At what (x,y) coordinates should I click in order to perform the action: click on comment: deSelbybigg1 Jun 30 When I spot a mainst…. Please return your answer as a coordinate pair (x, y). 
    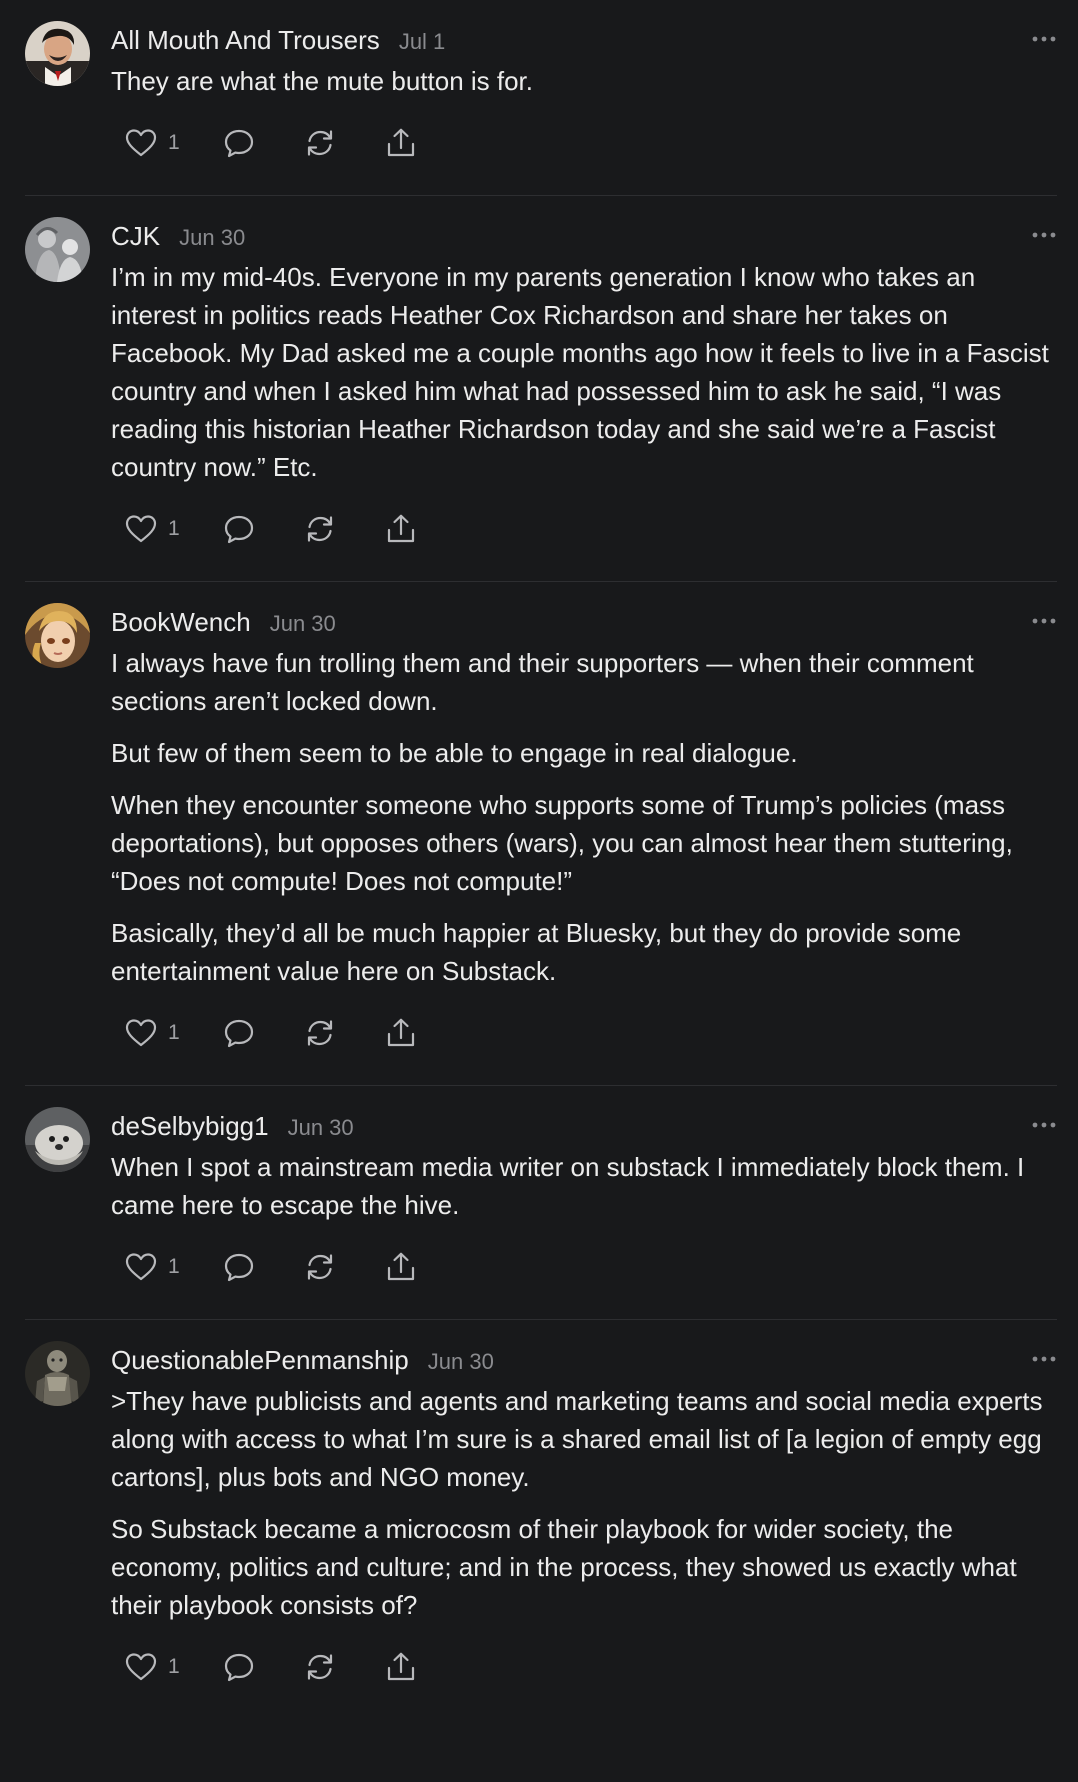
    Looking at the image, I should click on (541, 1203).